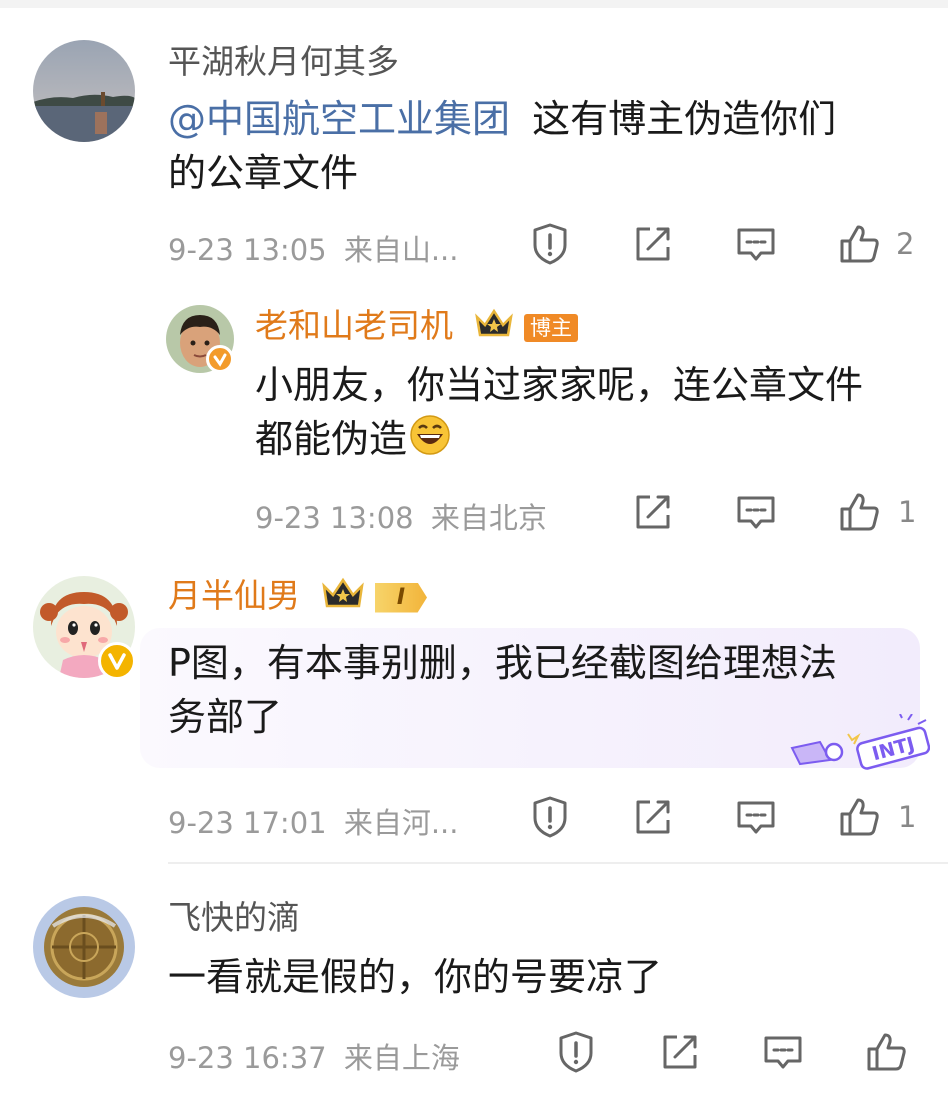 This screenshot has width=948, height=1098. Describe the element at coordinates (401, 597) in the screenshot. I see `level-badge: I` at that location.